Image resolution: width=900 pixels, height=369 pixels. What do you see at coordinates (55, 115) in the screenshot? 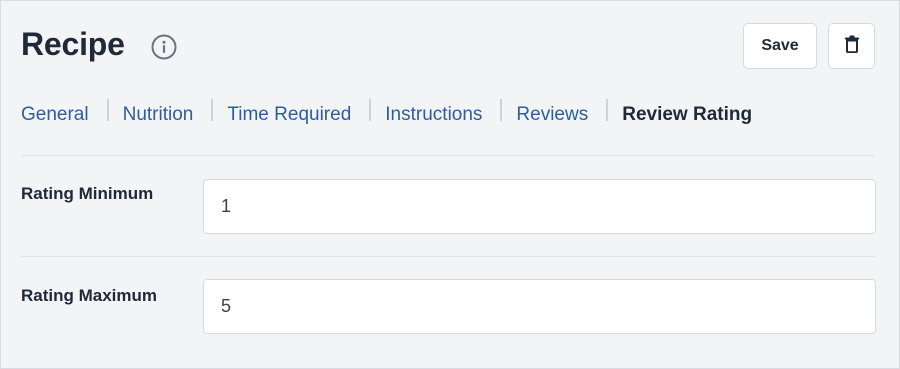
I see `tab-general: General` at bounding box center [55, 115].